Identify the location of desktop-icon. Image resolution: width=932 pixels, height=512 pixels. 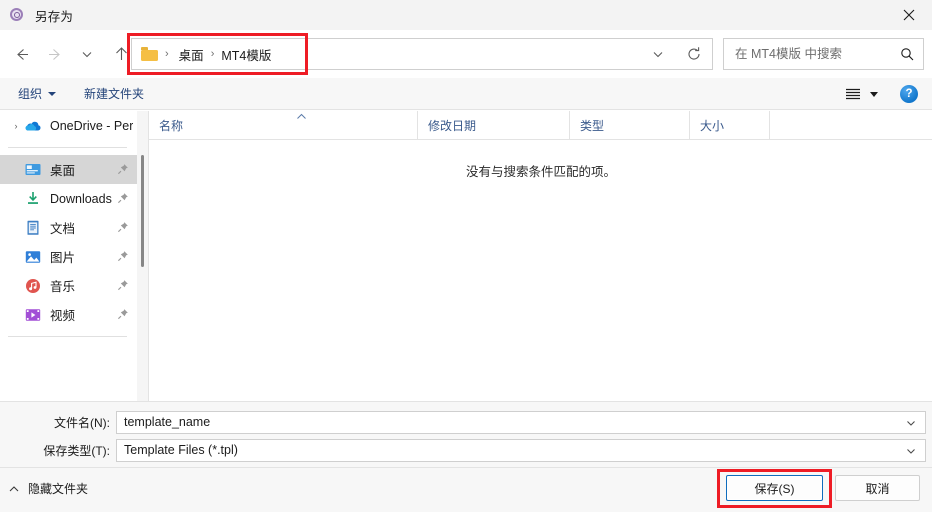
(33, 170).